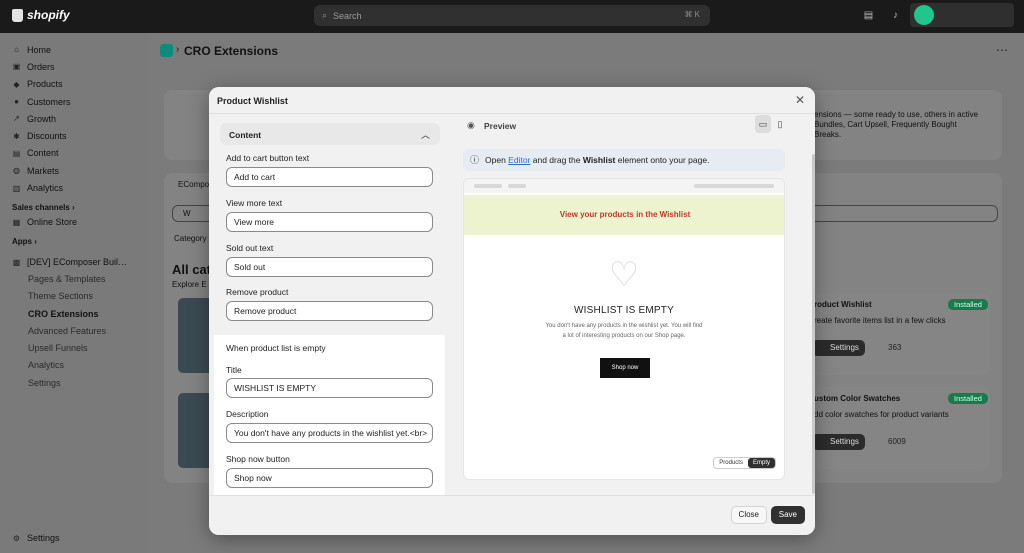 The height and width of the screenshot is (553, 1024). Describe the element at coordinates (74, 365) in the screenshot. I see `sidebar-subitem-analytics: Analytics` at that location.